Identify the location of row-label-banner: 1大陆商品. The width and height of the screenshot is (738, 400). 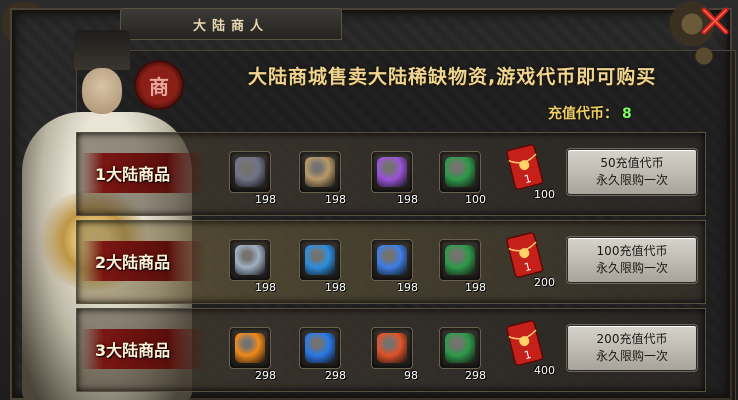
(143, 173).